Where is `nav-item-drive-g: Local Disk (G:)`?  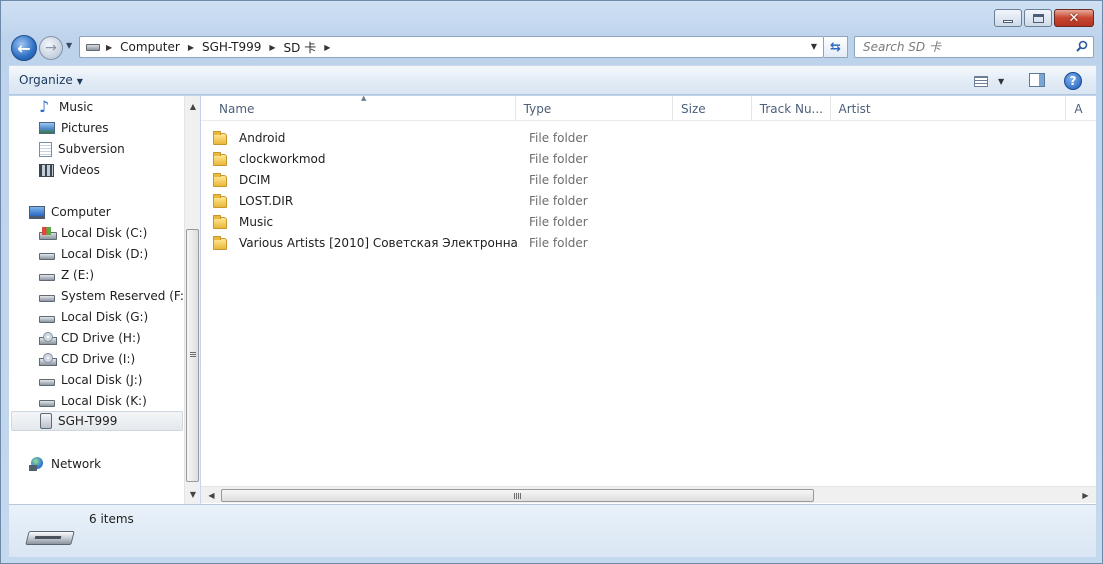 nav-item-drive-g: Local Disk (G:) is located at coordinates (93, 317).